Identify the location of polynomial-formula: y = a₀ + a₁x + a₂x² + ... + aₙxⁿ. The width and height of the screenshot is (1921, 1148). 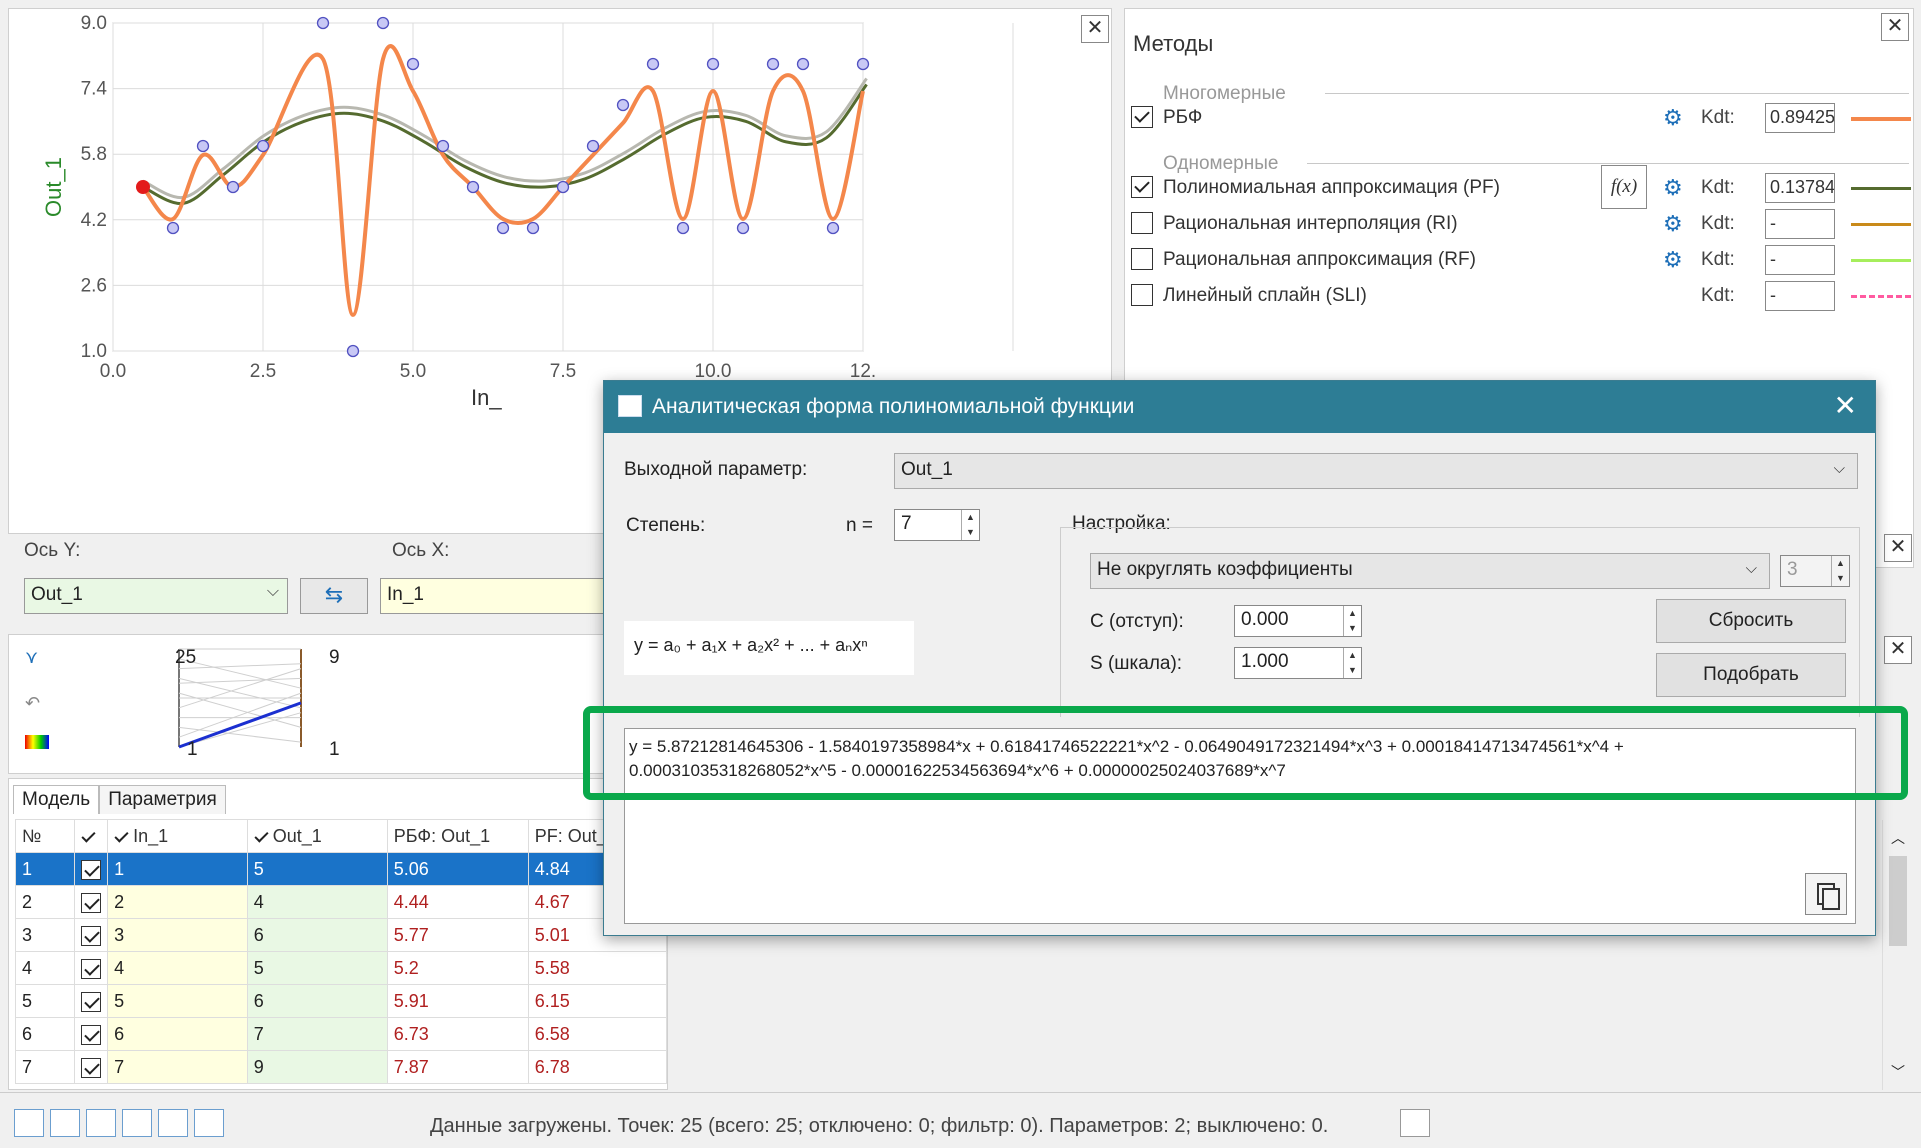
(769, 648).